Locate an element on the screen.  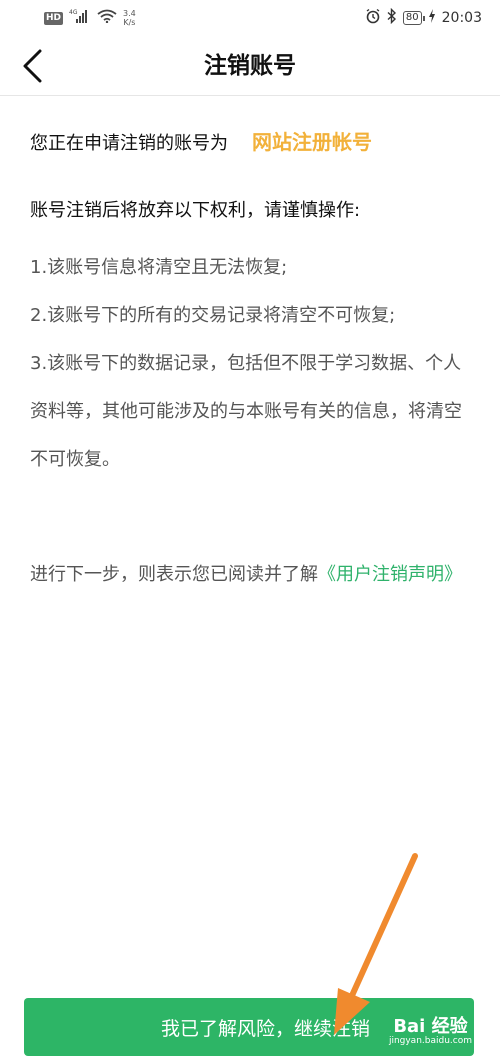
clock-time: 20:03 is located at coordinates (461, 18).